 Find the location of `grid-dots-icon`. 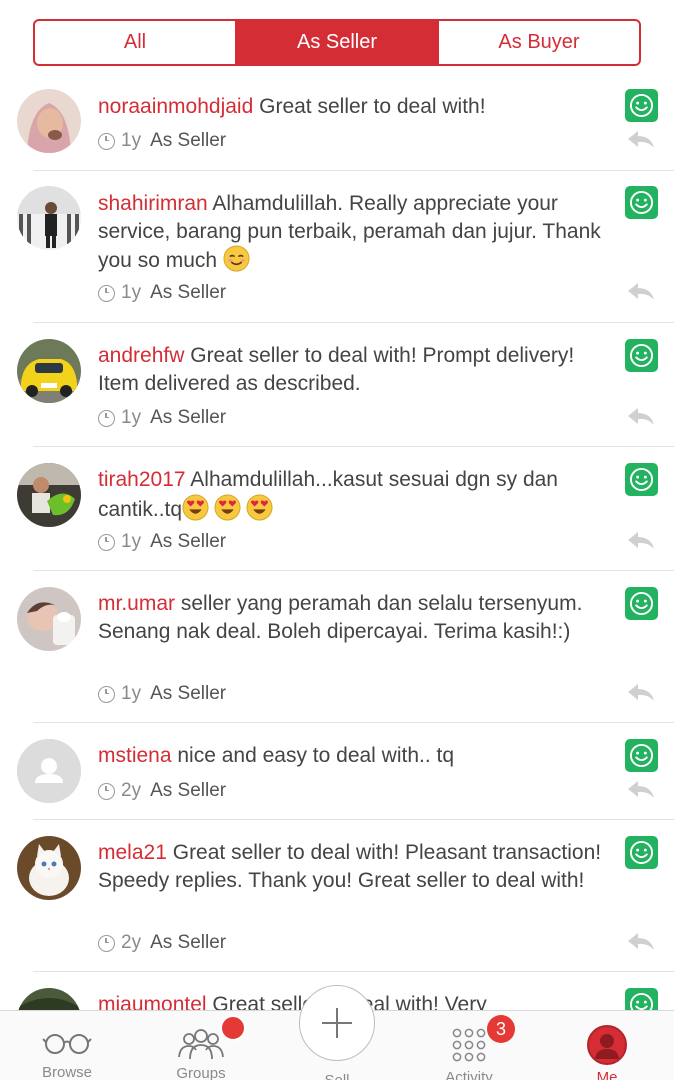

grid-dots-icon is located at coordinates (469, 1045).